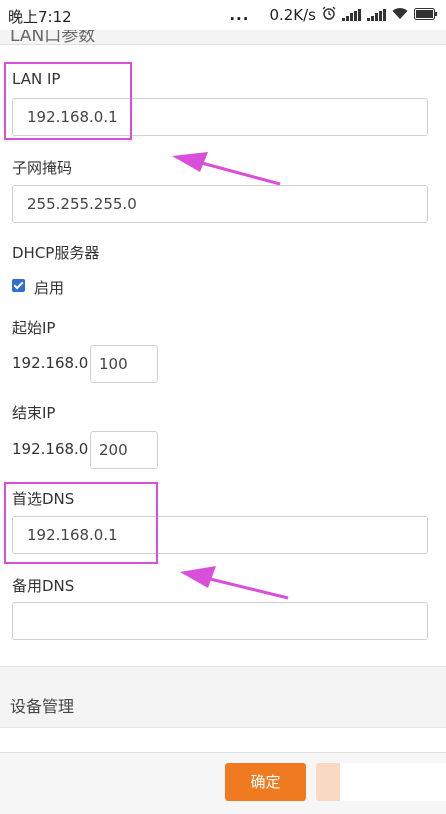 The height and width of the screenshot is (814, 446). What do you see at coordinates (53, 449) in the screenshot?
I see `end-ip-prefix: 192.168.0.` at bounding box center [53, 449].